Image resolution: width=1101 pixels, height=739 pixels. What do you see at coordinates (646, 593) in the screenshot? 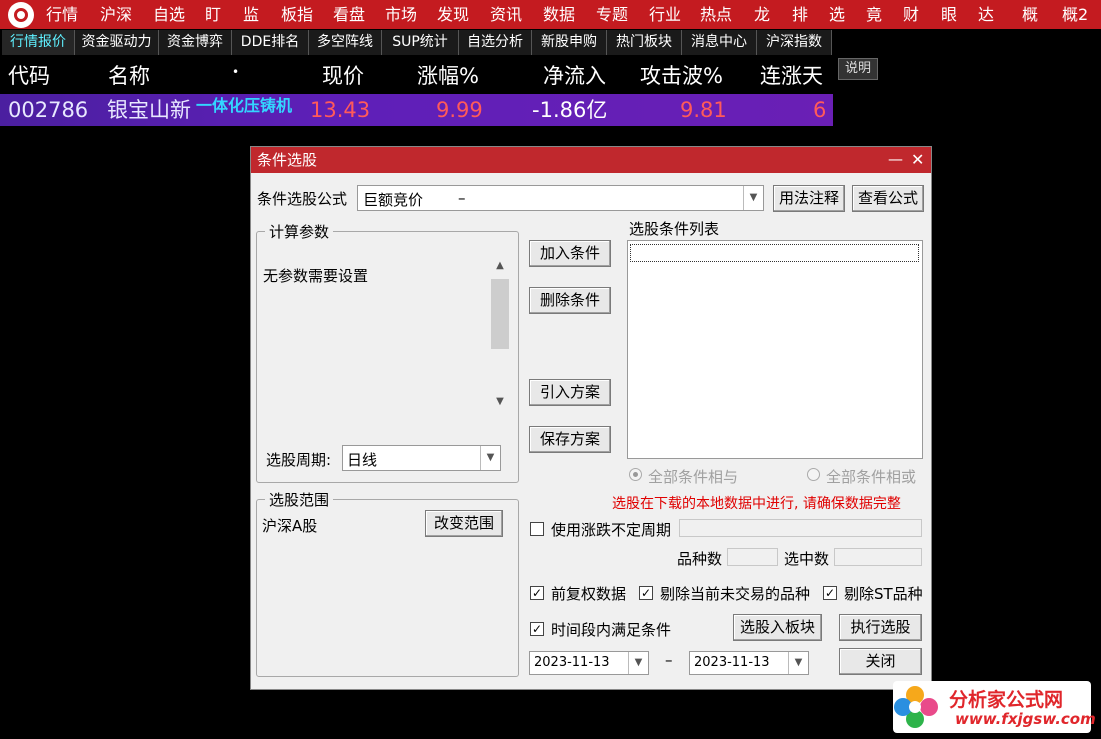
I see `exclude-untraded-checkbox: ✓` at bounding box center [646, 593].